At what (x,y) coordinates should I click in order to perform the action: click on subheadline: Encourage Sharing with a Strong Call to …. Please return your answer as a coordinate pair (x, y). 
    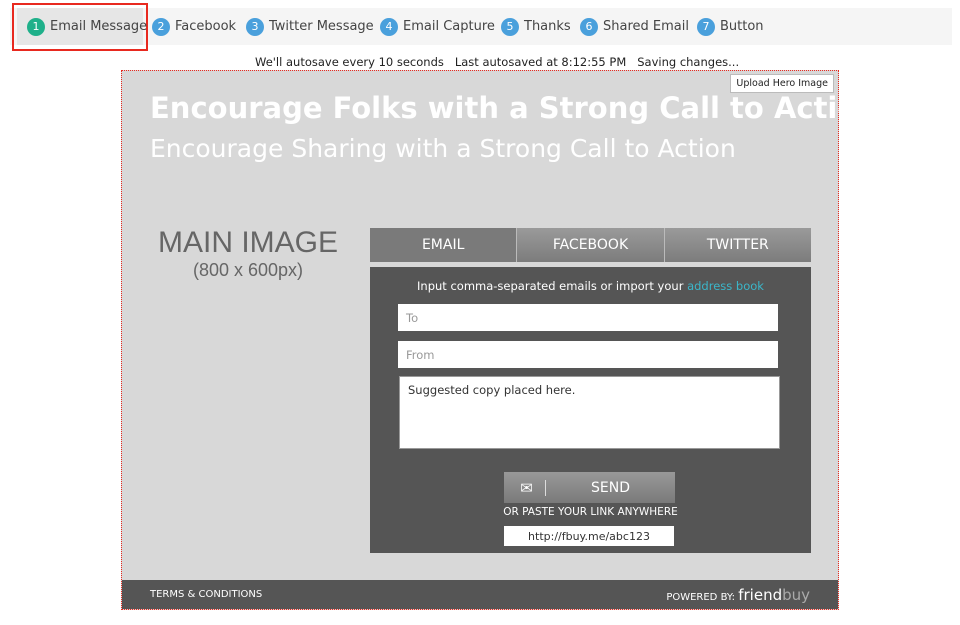
    Looking at the image, I should click on (443, 148).